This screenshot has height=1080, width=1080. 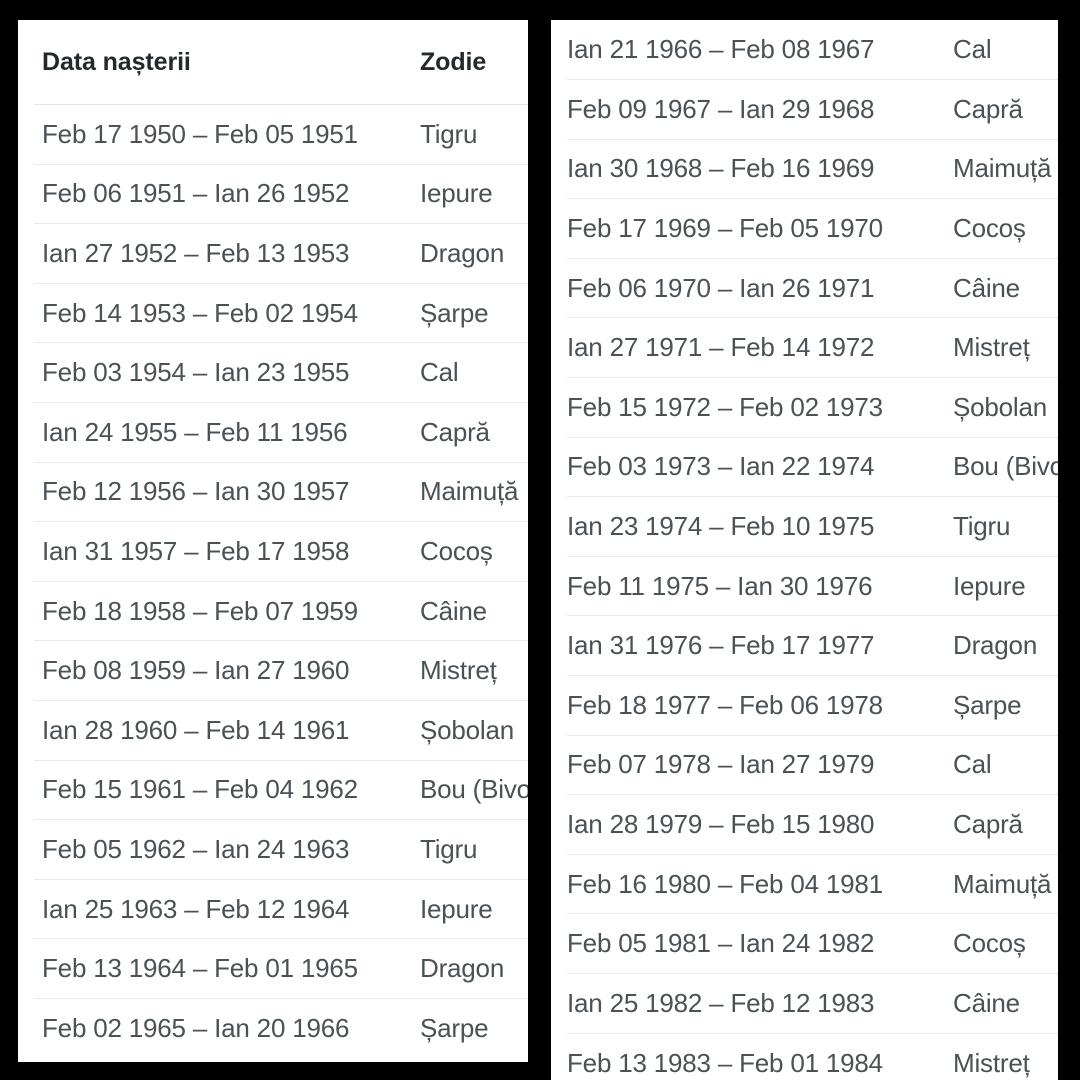 I want to click on cell-birth-date-range: Feb 15 1972 – Feb 02 1973, so click(x=760, y=407).